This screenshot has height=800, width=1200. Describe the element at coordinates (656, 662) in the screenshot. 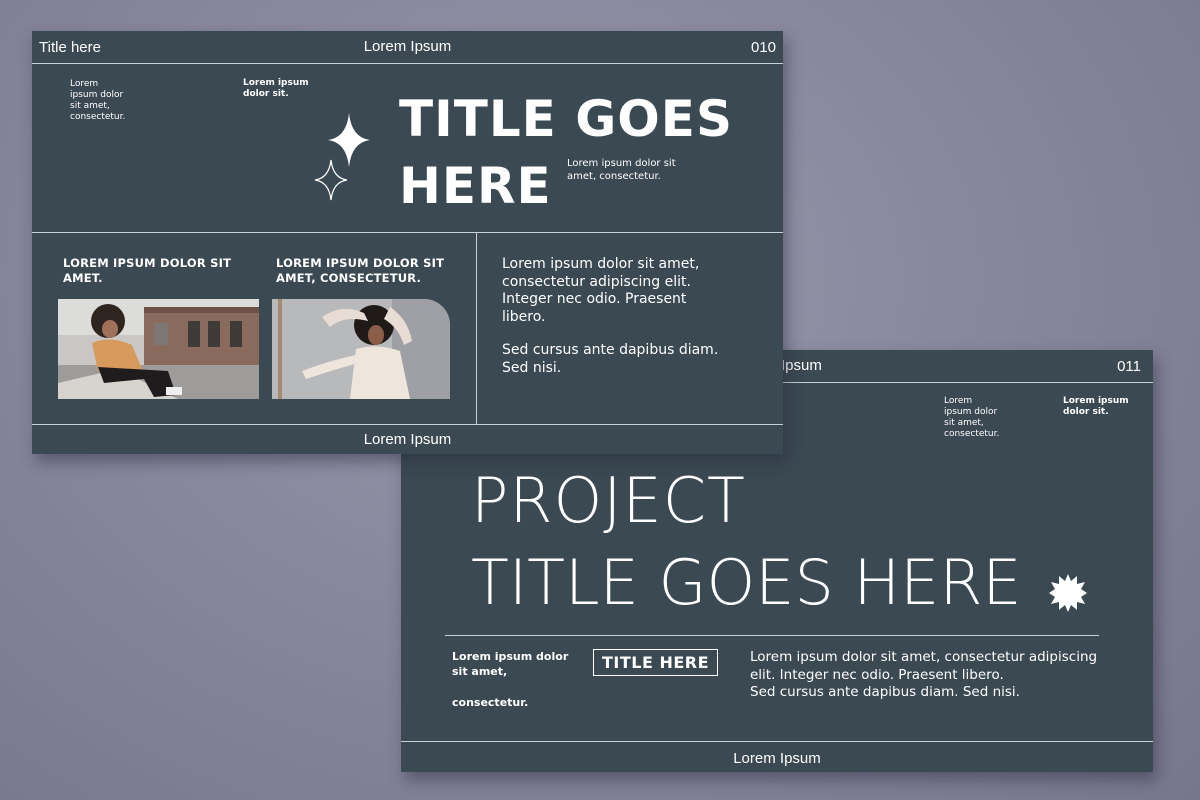

I see `slide2-boxed-title: TITLE HERE` at that location.